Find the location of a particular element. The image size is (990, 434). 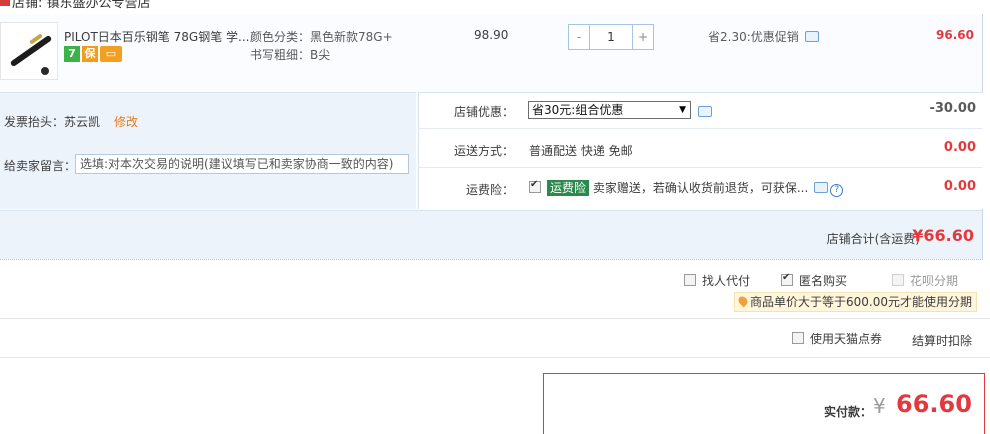

seven-day-return-icon: 7 is located at coordinates (72, 54).